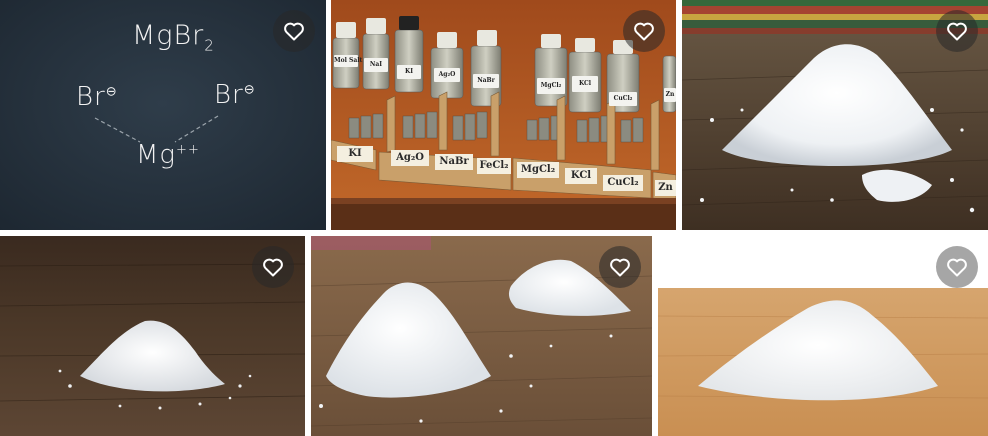 Image resolution: width=988 pixels, height=436 pixels. Describe the element at coordinates (152, 336) in the screenshot. I see `gallery-tile-salt-dark-wood` at that location.